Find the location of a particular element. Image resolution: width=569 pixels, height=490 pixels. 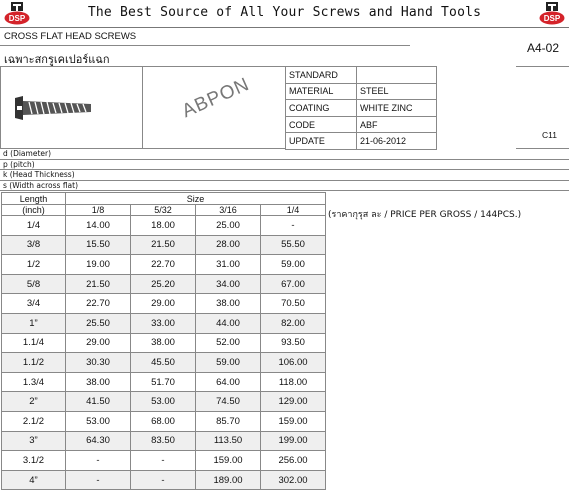

table-row: 4” - -189.00 302.00 is located at coordinates (163, 479).